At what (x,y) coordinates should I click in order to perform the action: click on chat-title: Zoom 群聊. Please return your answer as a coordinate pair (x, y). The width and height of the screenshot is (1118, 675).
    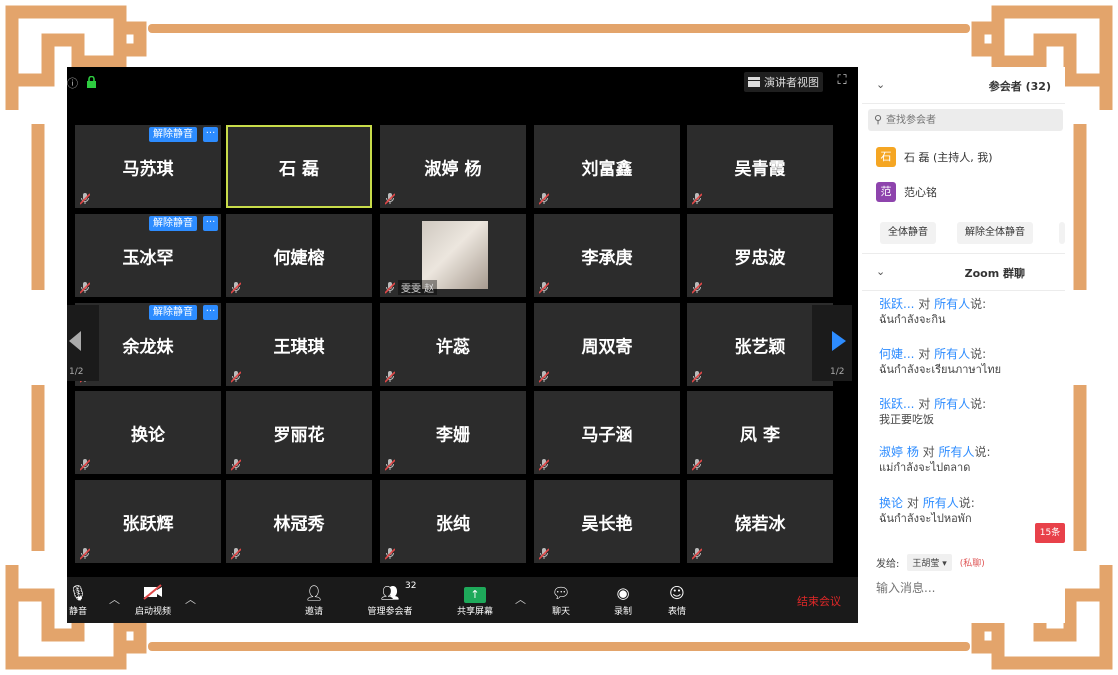
    Looking at the image, I should click on (994, 273).